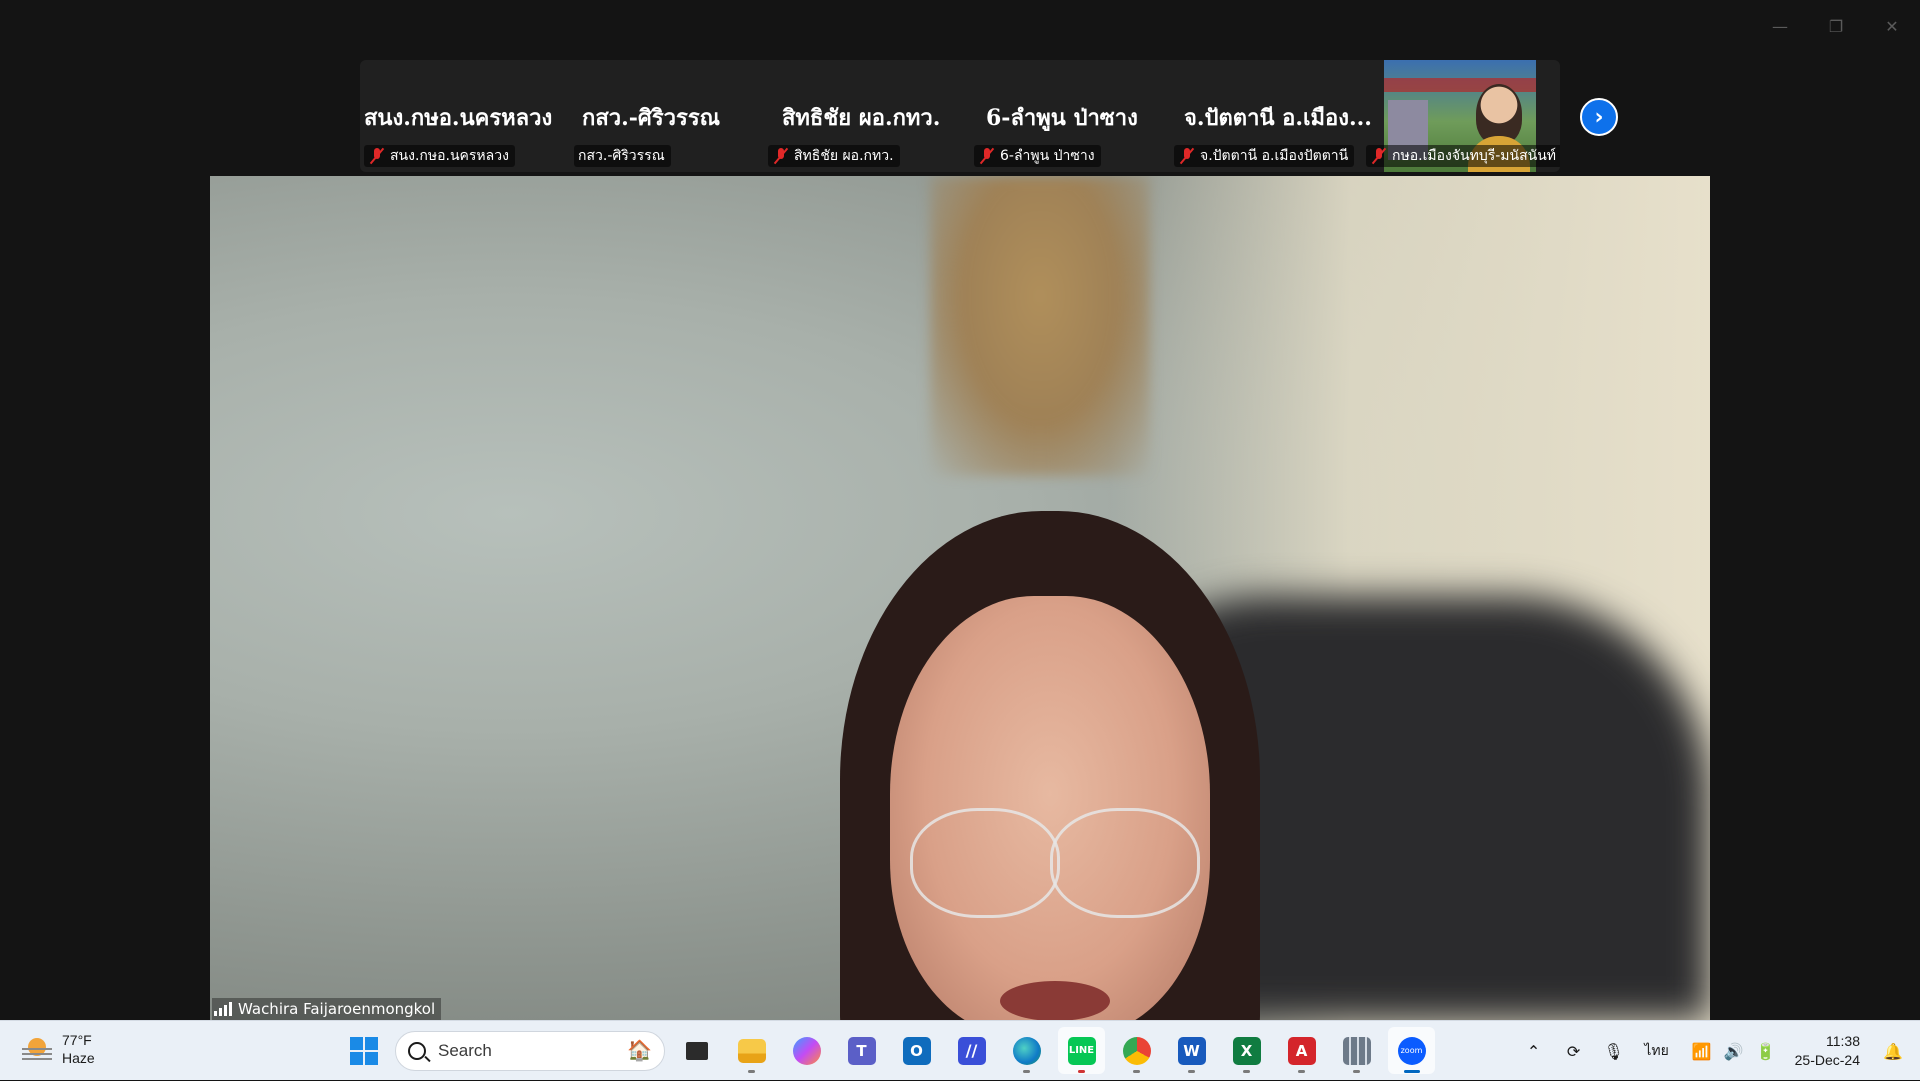 The height and width of the screenshot is (1081, 1920). I want to click on search-placeholder: Search, so click(465, 1050).